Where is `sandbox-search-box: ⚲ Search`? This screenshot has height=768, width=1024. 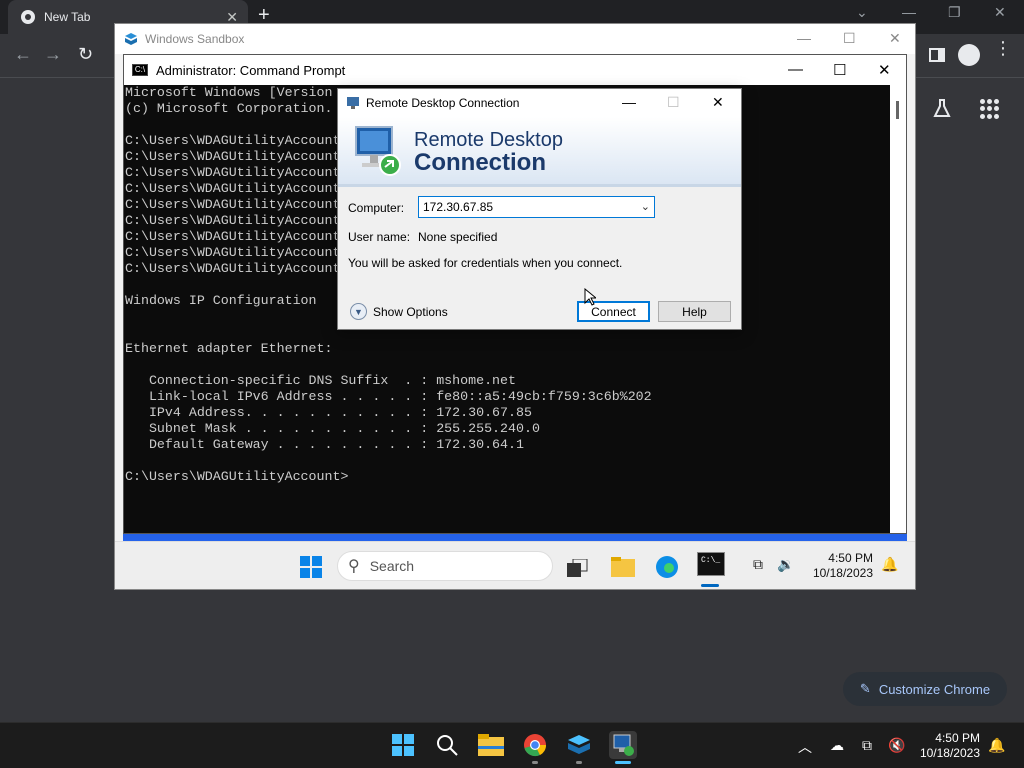 sandbox-search-box: ⚲ Search is located at coordinates (445, 566).